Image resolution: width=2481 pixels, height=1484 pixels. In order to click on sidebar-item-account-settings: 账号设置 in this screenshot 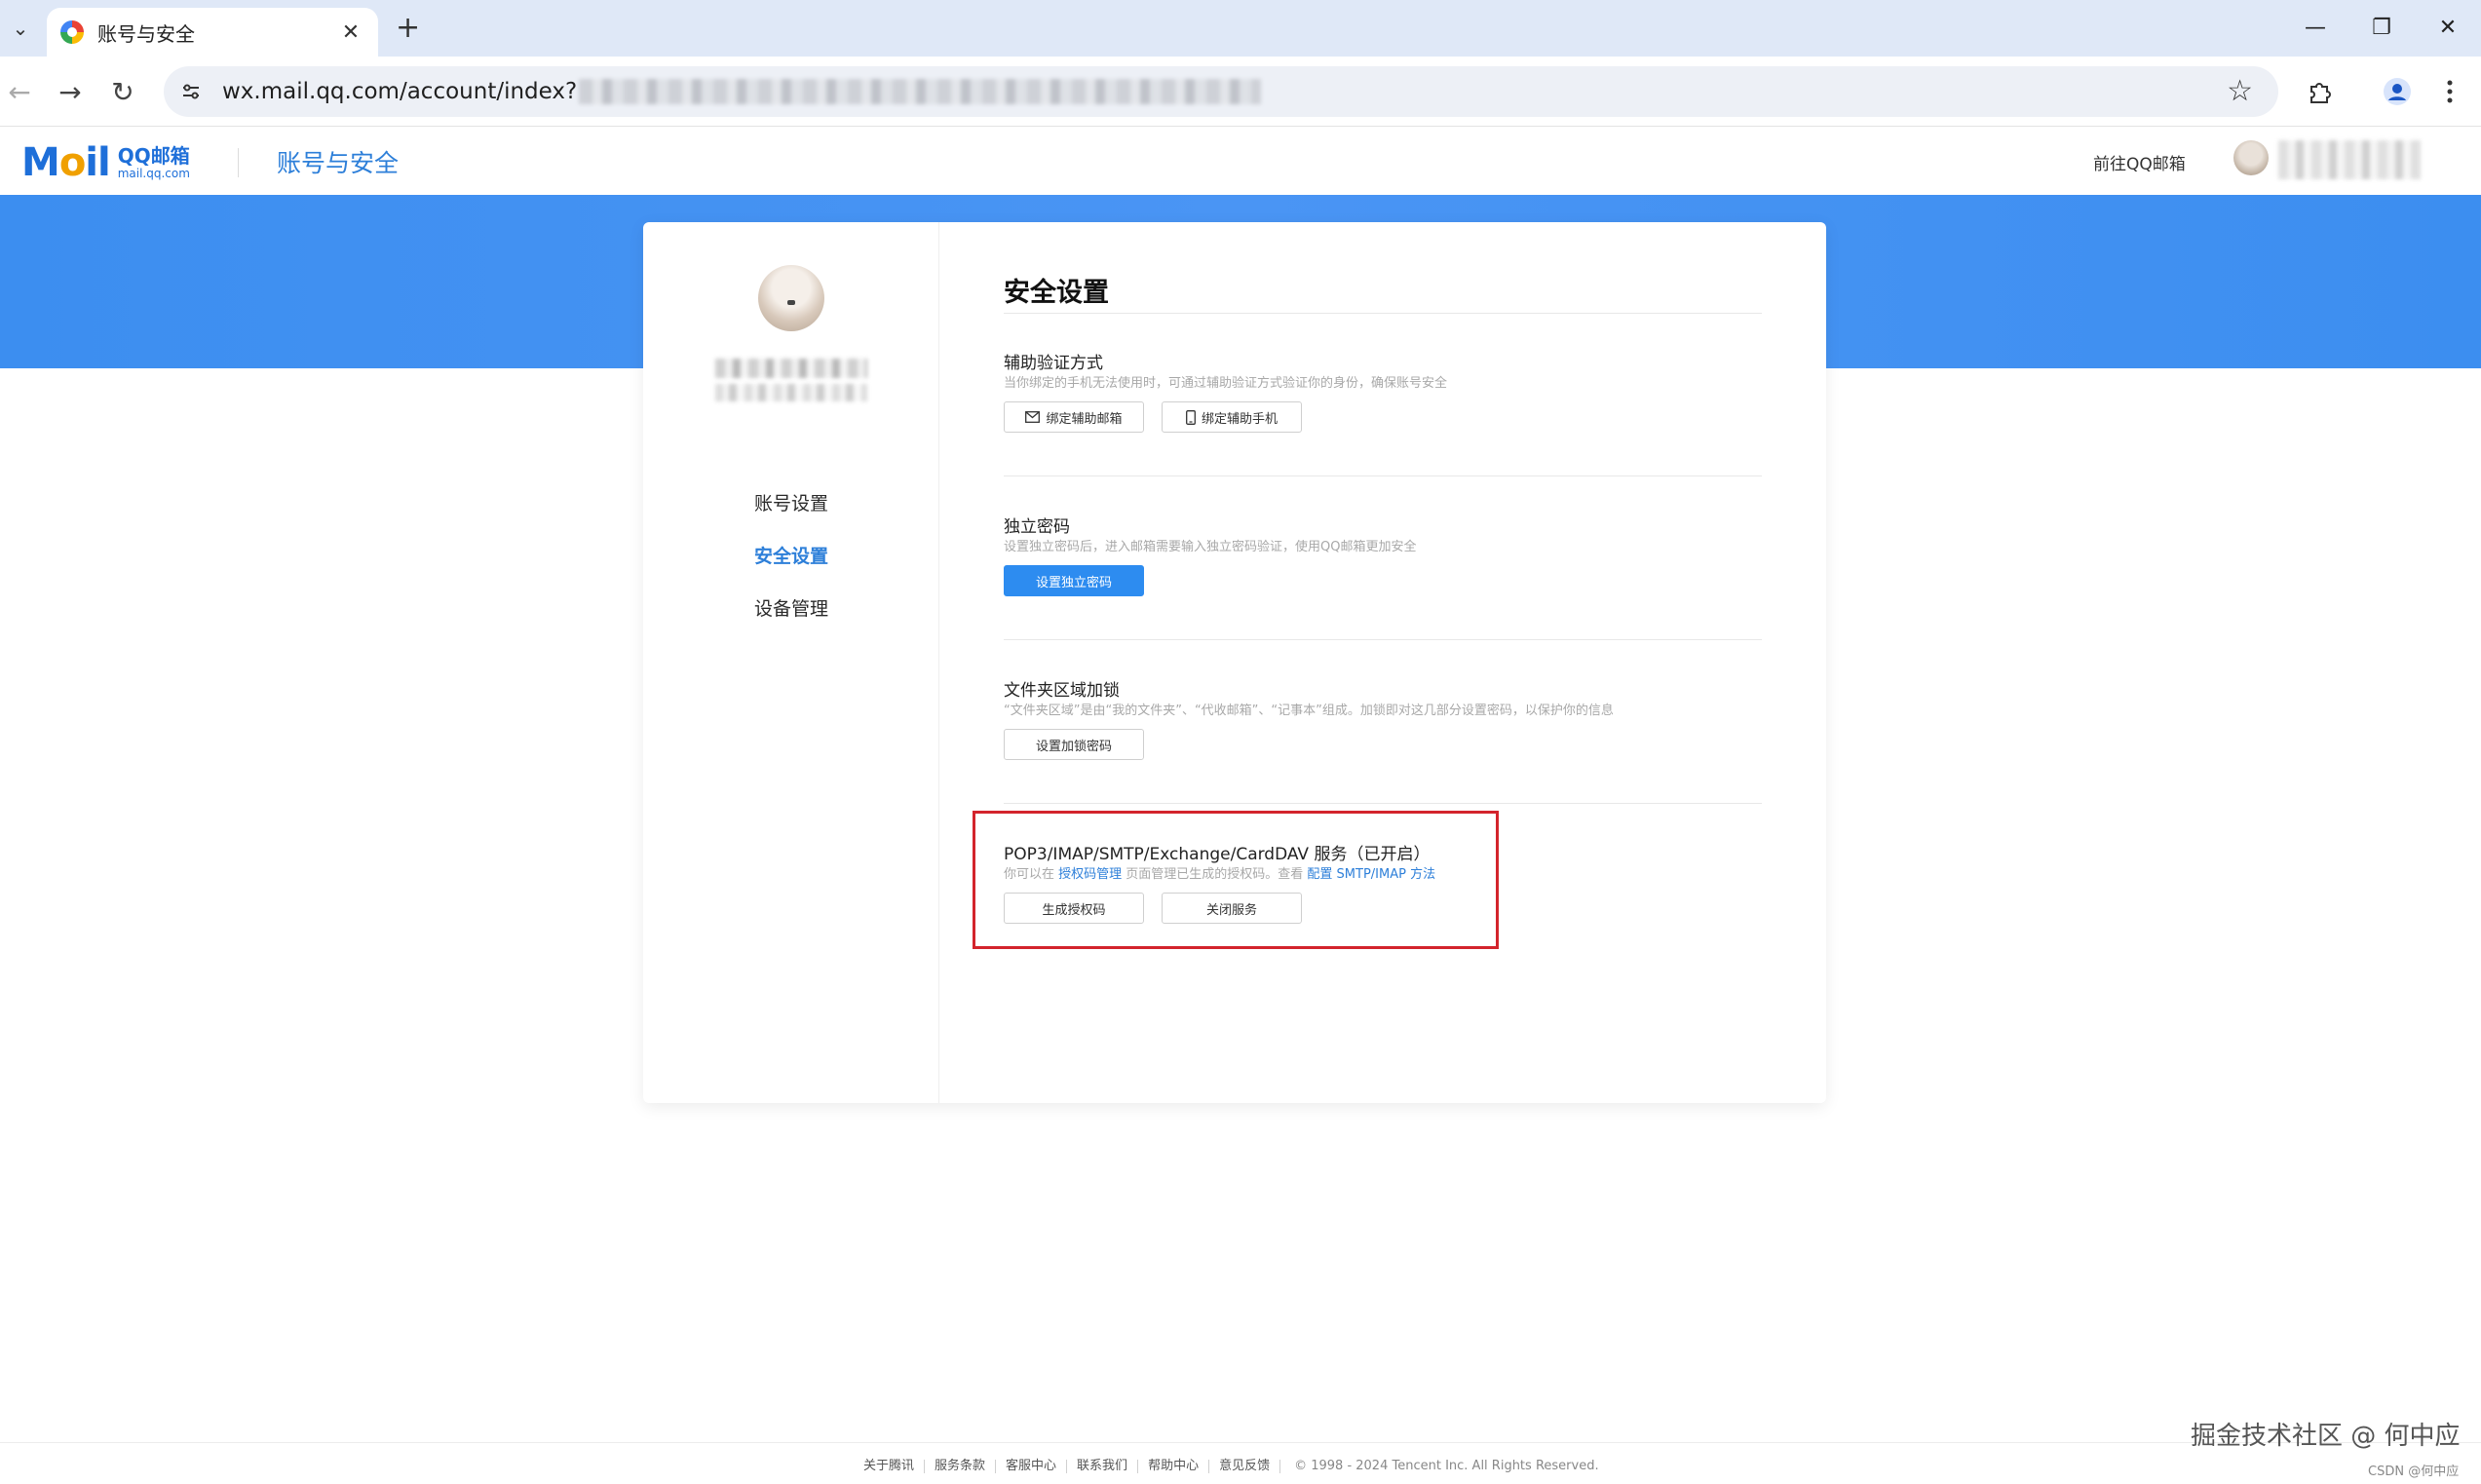, I will do `click(791, 504)`.